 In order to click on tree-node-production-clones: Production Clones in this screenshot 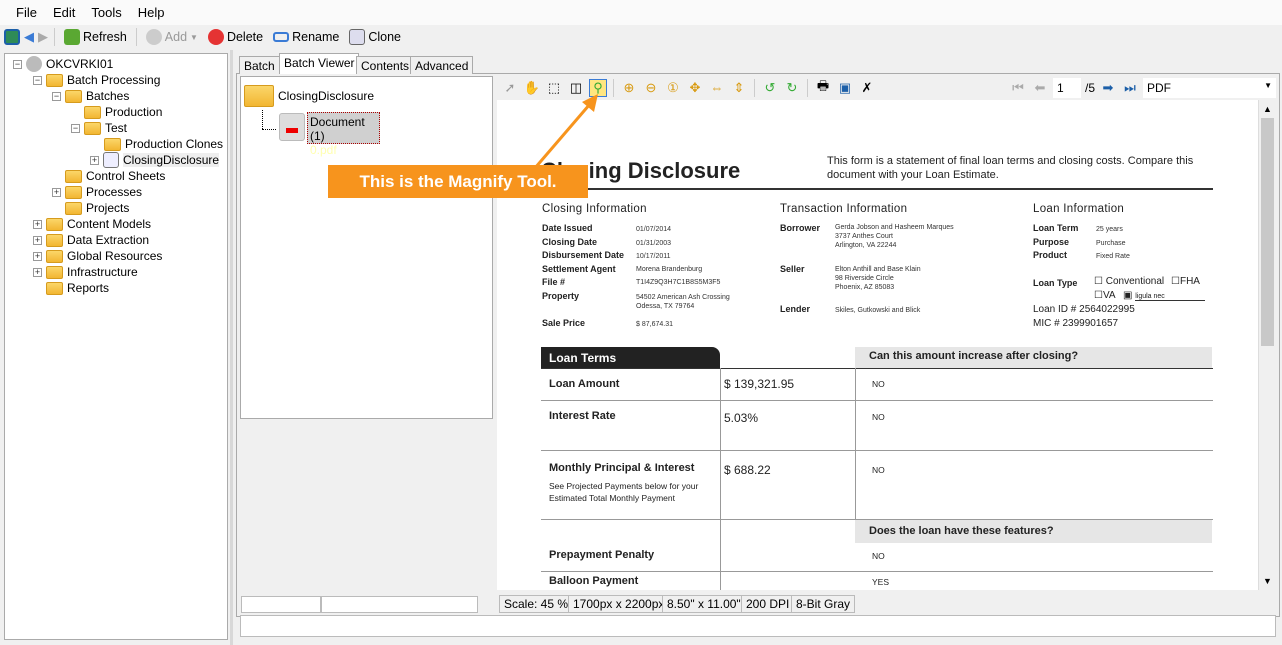, I will do `click(163, 144)`.